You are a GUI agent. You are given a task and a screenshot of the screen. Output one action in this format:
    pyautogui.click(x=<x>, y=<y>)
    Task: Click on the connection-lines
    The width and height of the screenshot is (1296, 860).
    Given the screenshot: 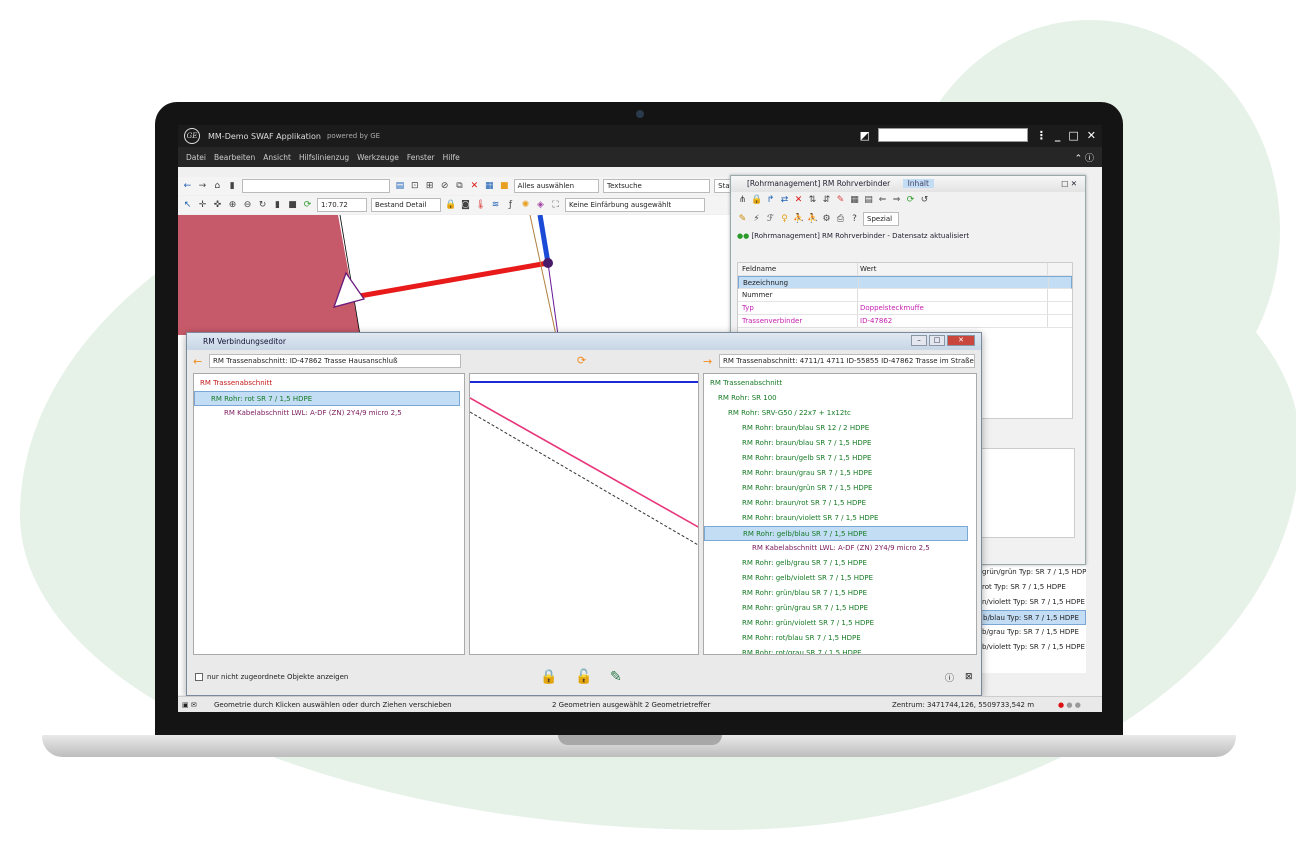 What is the action you would take?
    pyautogui.click(x=584, y=514)
    